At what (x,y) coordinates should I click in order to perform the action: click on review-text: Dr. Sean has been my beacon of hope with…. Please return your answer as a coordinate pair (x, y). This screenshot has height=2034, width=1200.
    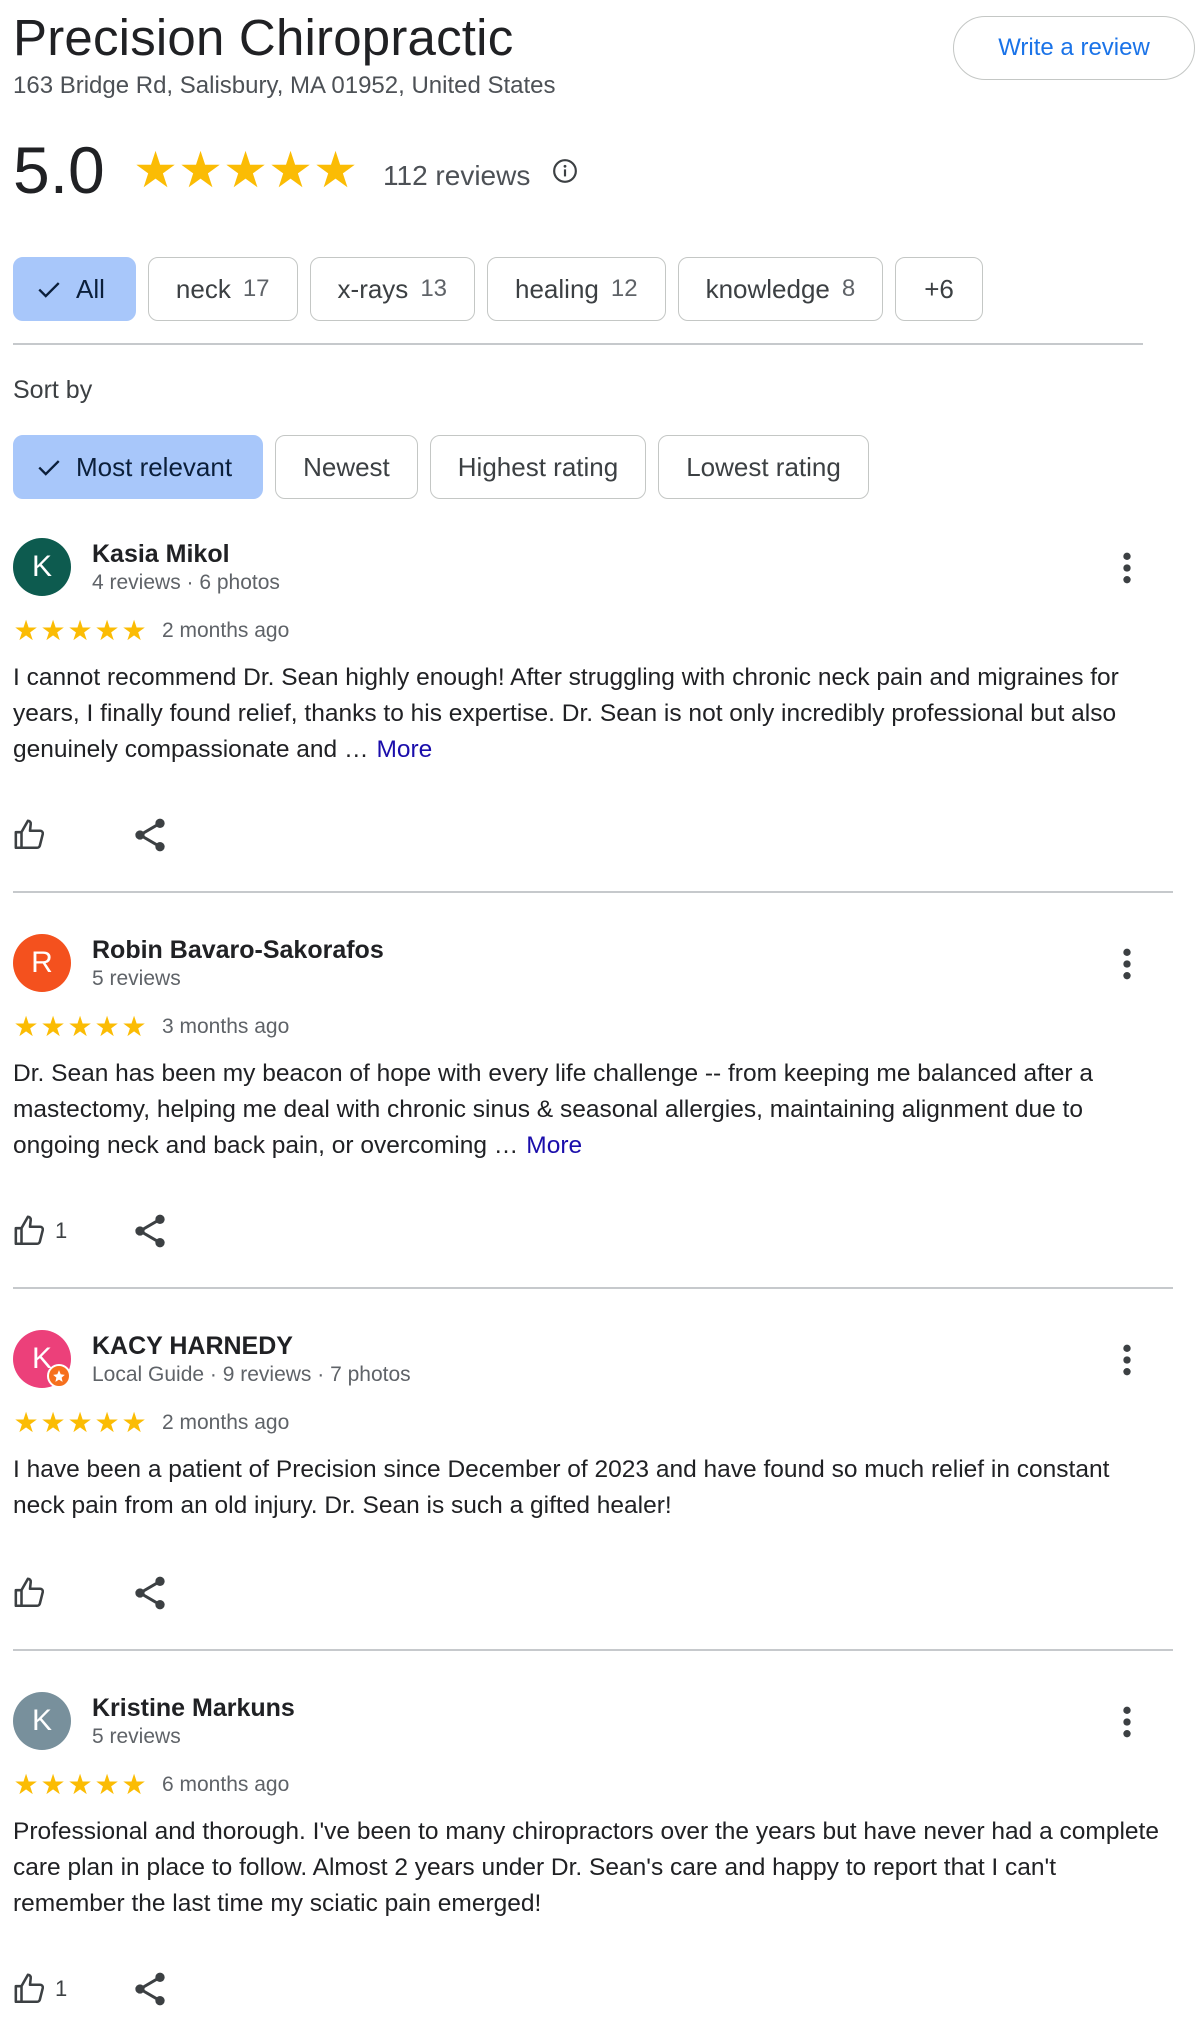
    Looking at the image, I should click on (588, 1110).